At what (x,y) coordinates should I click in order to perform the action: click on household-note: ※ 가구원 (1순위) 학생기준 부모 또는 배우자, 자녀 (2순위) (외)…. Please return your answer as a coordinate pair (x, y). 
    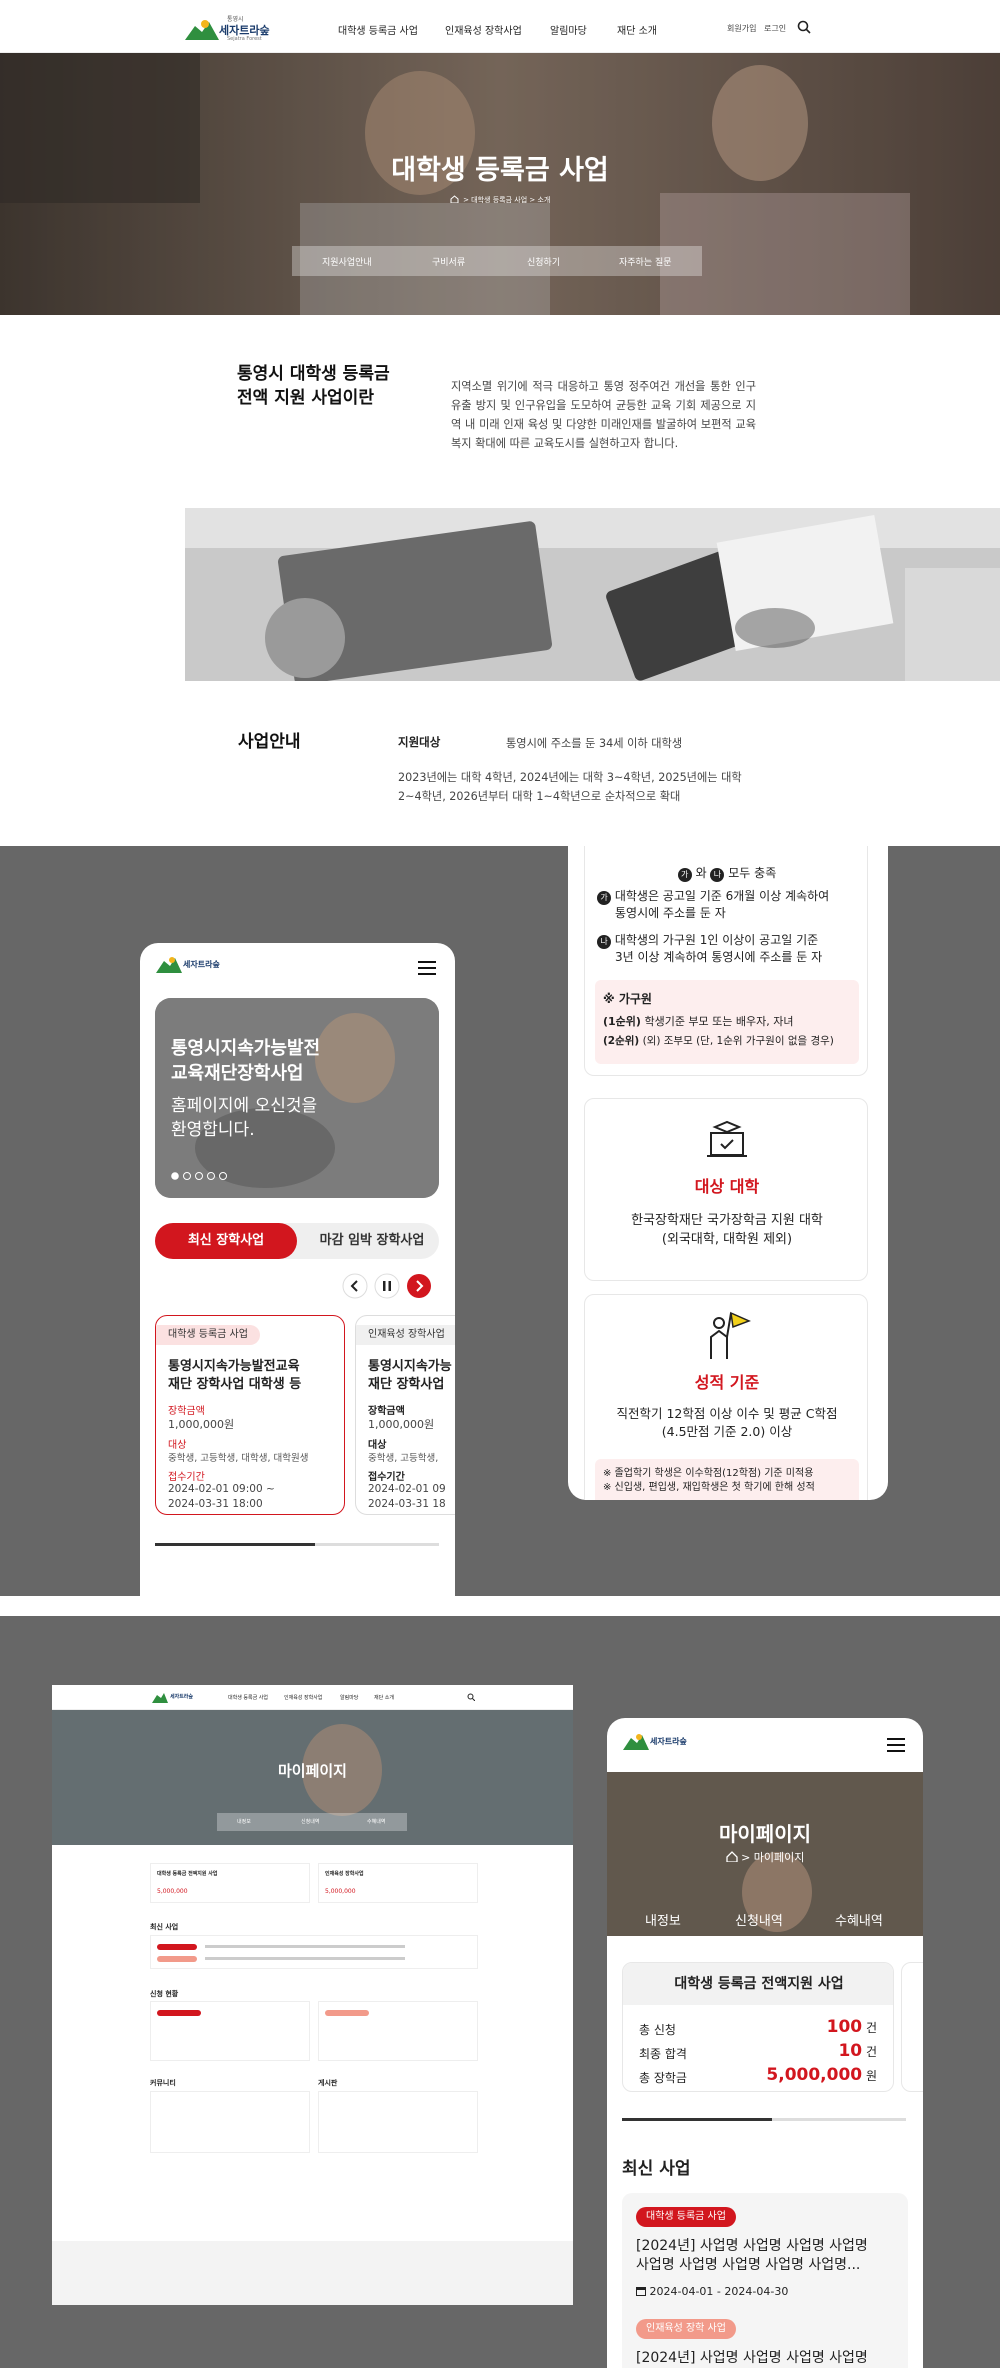
    Looking at the image, I should click on (727, 1022).